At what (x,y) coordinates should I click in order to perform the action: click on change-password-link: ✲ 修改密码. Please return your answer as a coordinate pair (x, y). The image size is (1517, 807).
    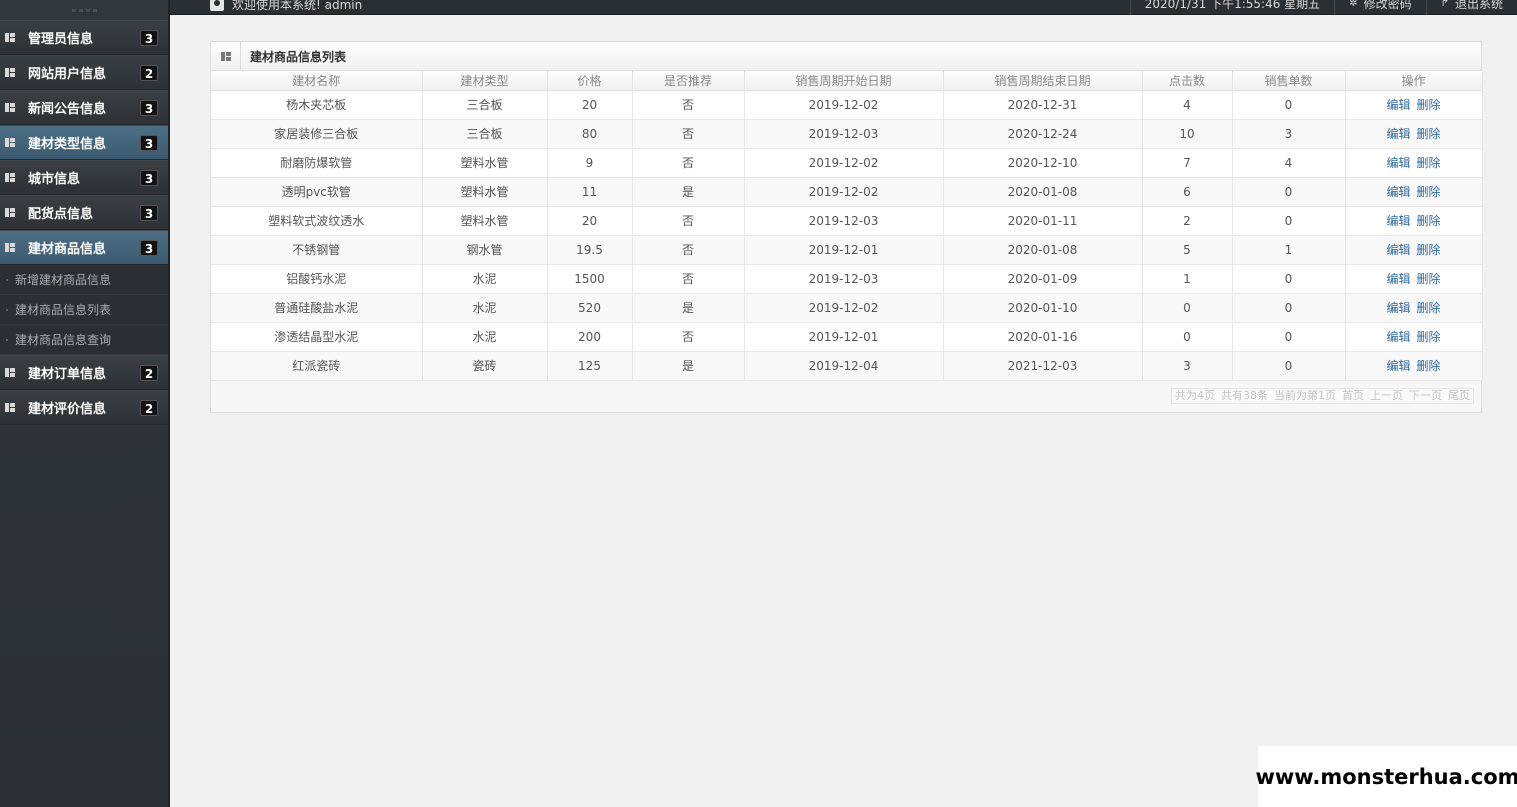
    Looking at the image, I should click on (1379, 7).